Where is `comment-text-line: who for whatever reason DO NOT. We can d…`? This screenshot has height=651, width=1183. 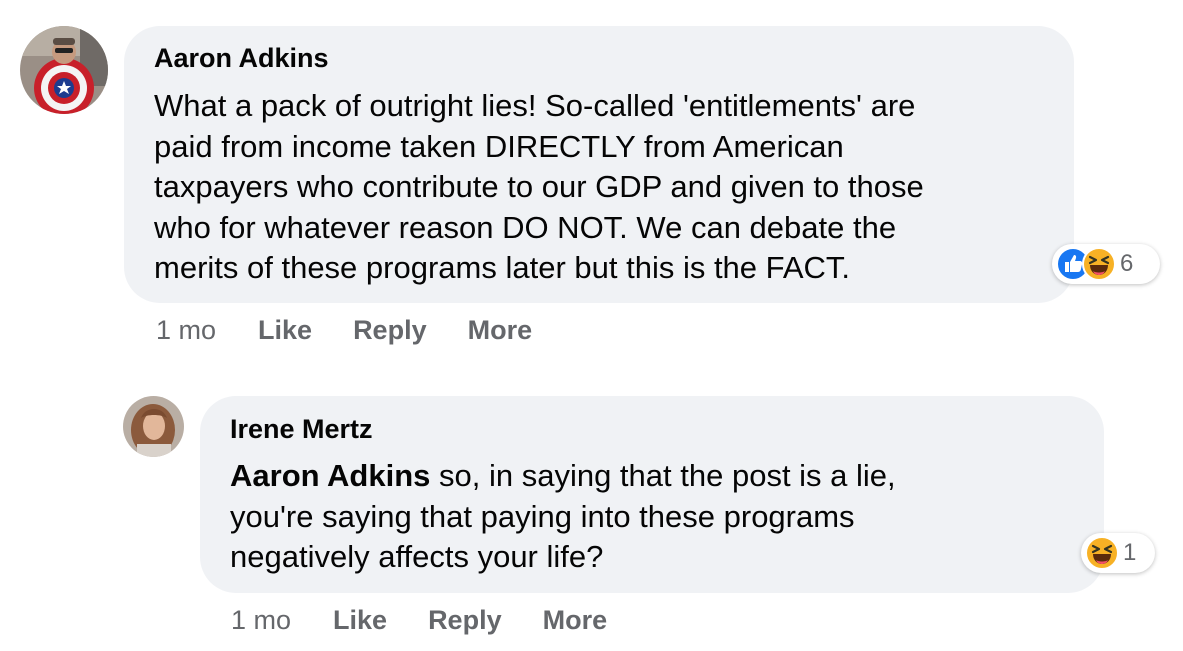 comment-text-line: who for whatever reason DO NOT. We can d… is located at coordinates (525, 227).